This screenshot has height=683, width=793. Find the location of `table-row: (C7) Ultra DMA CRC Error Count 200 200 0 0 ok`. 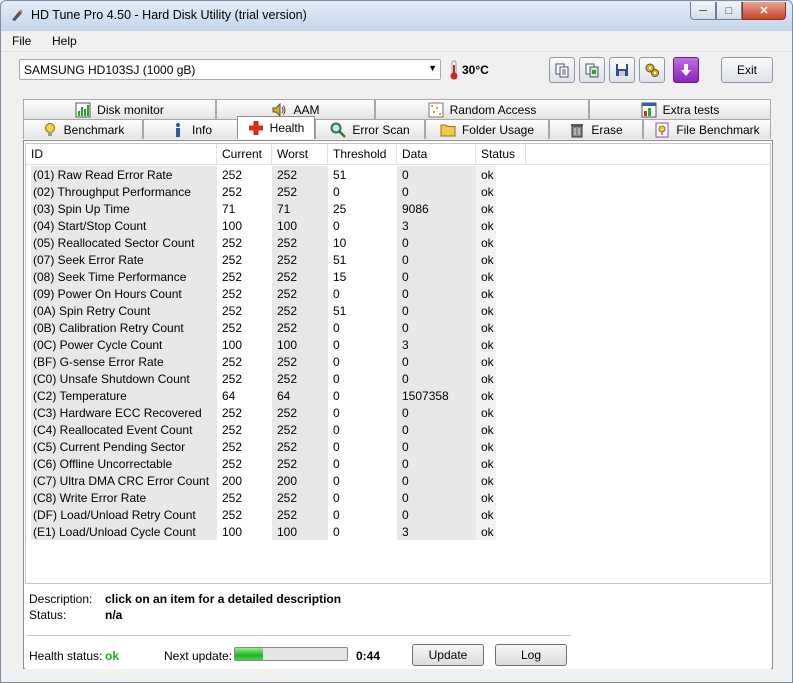

table-row: (C7) Ultra DMA CRC Error Count 200 200 0 0 ok is located at coordinates (398, 481).